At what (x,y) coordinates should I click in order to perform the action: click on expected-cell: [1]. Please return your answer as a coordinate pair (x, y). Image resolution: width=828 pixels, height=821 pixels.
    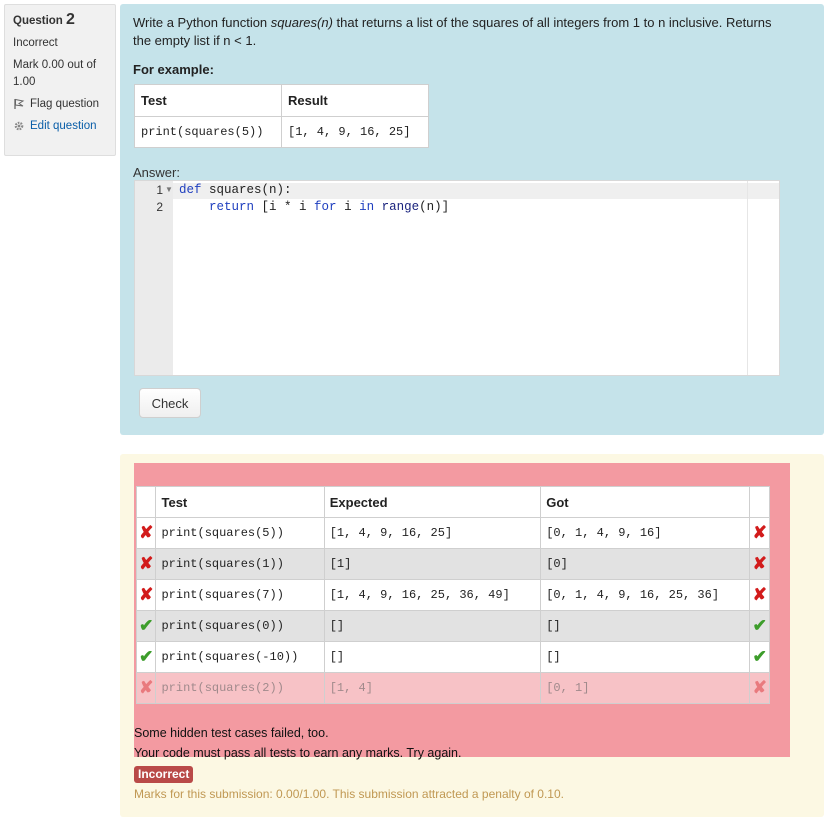
    Looking at the image, I should click on (432, 564).